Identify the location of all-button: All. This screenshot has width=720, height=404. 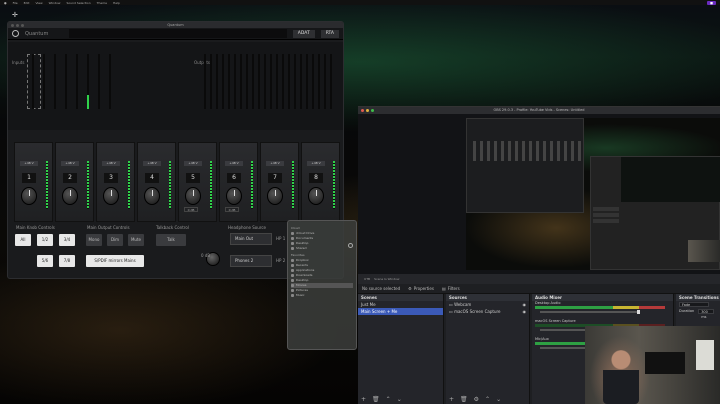
(23, 240).